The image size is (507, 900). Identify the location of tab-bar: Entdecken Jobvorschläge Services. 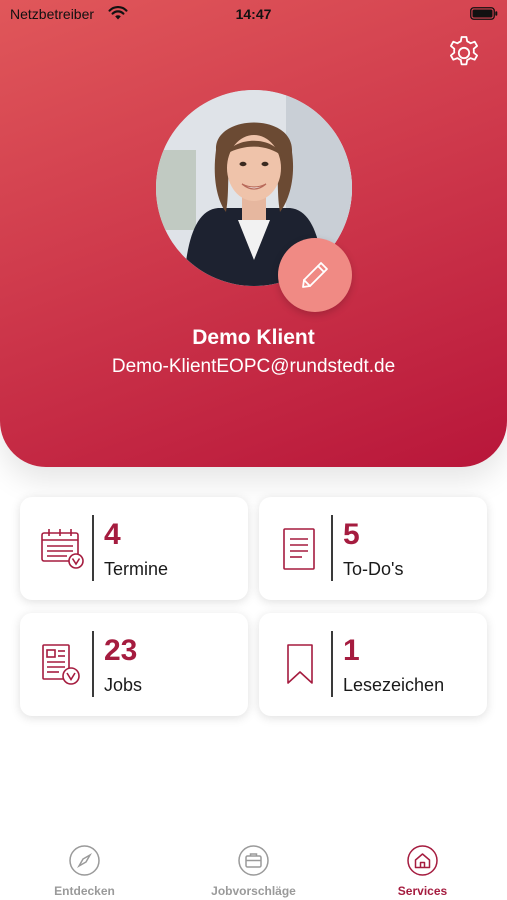
(253, 865).